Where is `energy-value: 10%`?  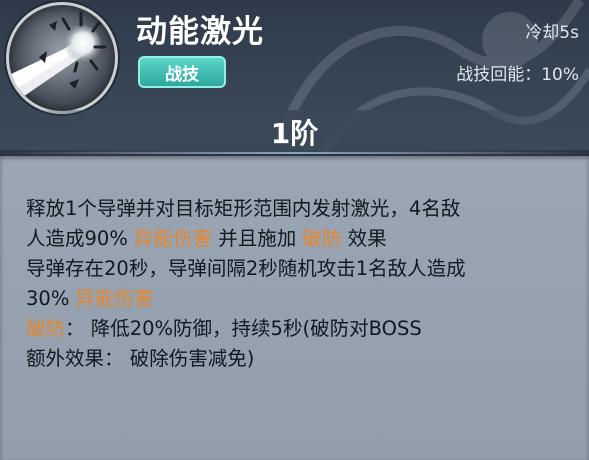
energy-value: 10% is located at coordinates (560, 75).